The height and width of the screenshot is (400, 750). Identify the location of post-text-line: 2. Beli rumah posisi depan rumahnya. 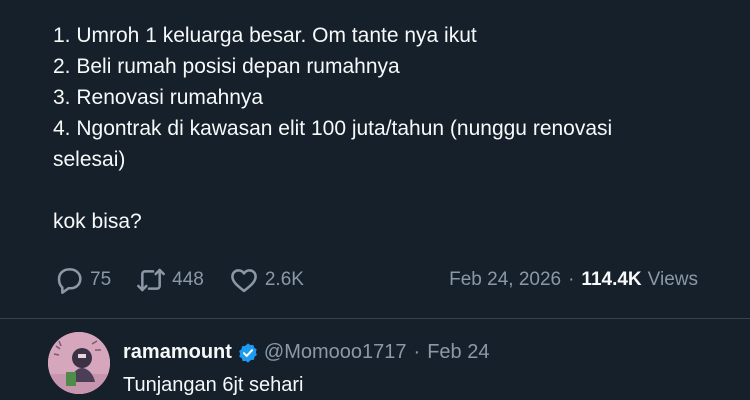
(226, 66).